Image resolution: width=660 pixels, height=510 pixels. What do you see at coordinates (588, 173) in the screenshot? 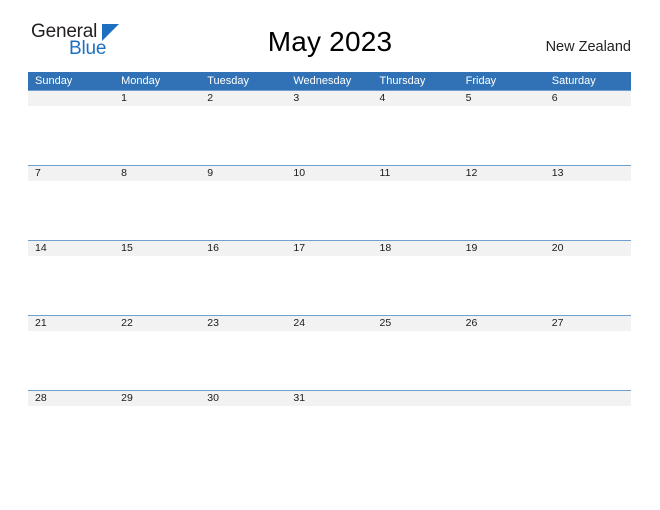
I see `day-cell: 13` at bounding box center [588, 173].